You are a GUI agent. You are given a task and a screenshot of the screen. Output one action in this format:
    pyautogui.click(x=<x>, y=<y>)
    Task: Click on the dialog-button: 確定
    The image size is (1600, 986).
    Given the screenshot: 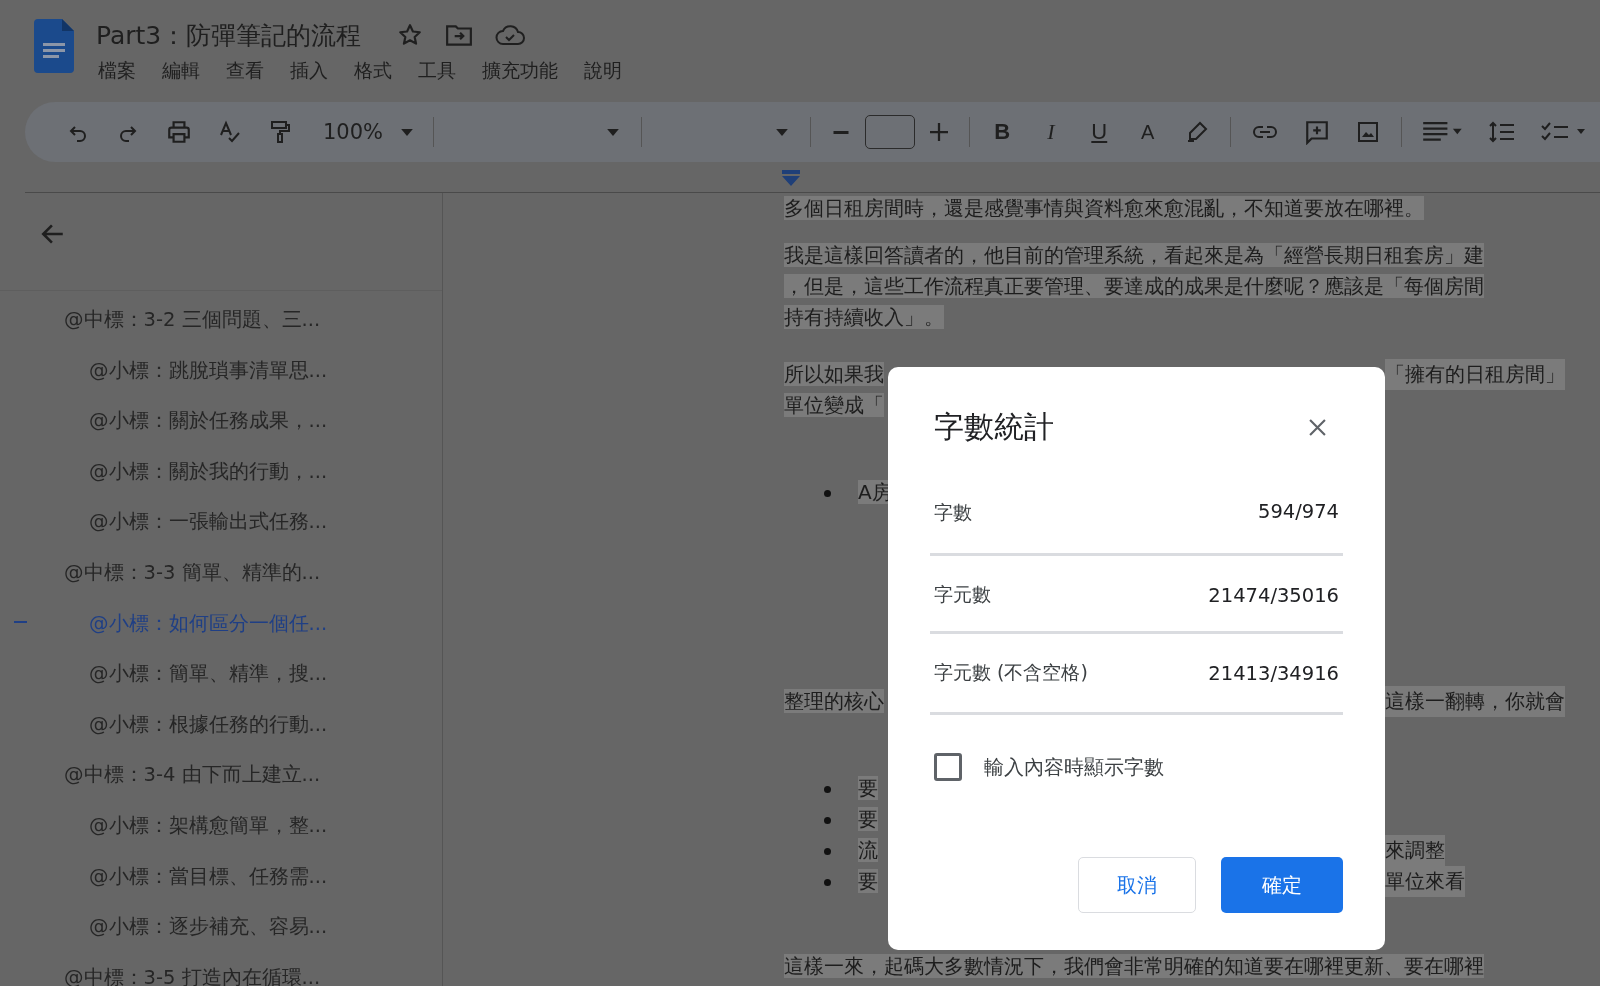 What is the action you would take?
    pyautogui.click(x=1282, y=885)
    